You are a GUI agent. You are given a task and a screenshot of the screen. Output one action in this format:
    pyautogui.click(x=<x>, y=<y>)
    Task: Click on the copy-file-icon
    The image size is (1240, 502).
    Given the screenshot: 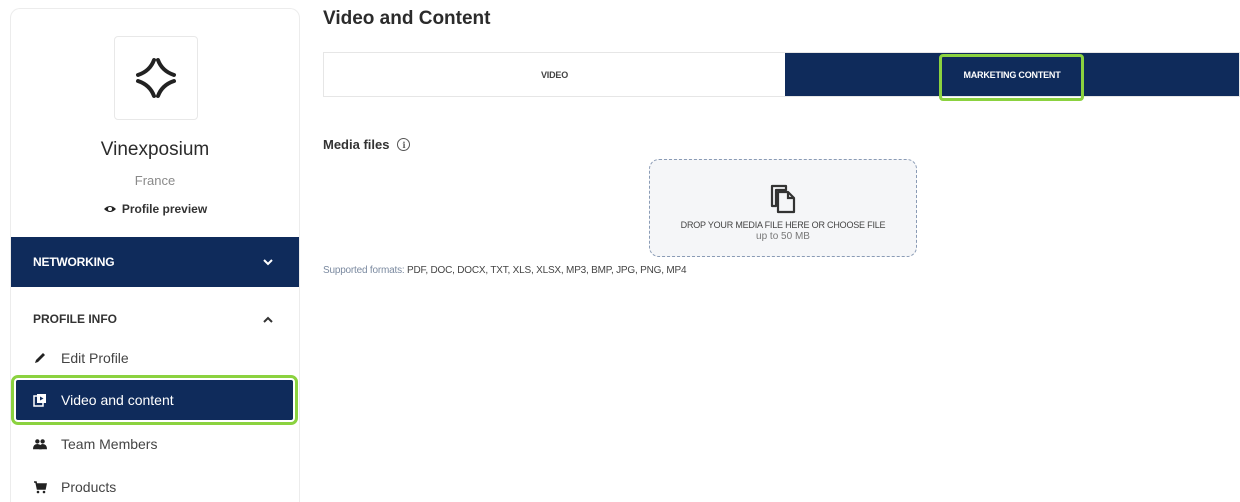 What is the action you would take?
    pyautogui.click(x=783, y=199)
    